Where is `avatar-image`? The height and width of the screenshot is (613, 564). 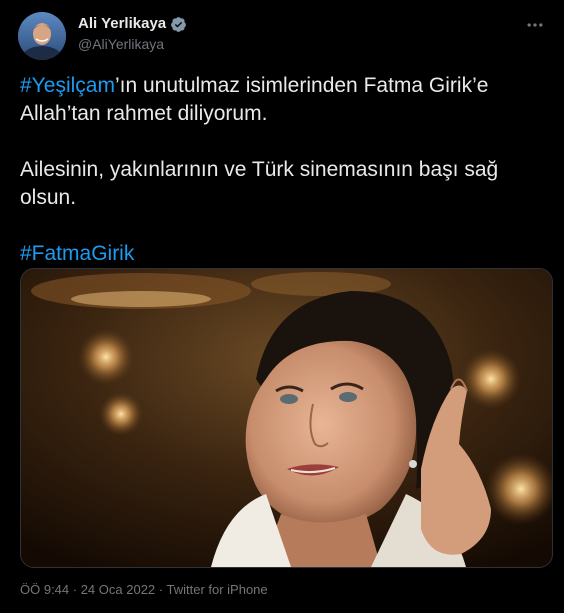
avatar-image is located at coordinates (42, 36).